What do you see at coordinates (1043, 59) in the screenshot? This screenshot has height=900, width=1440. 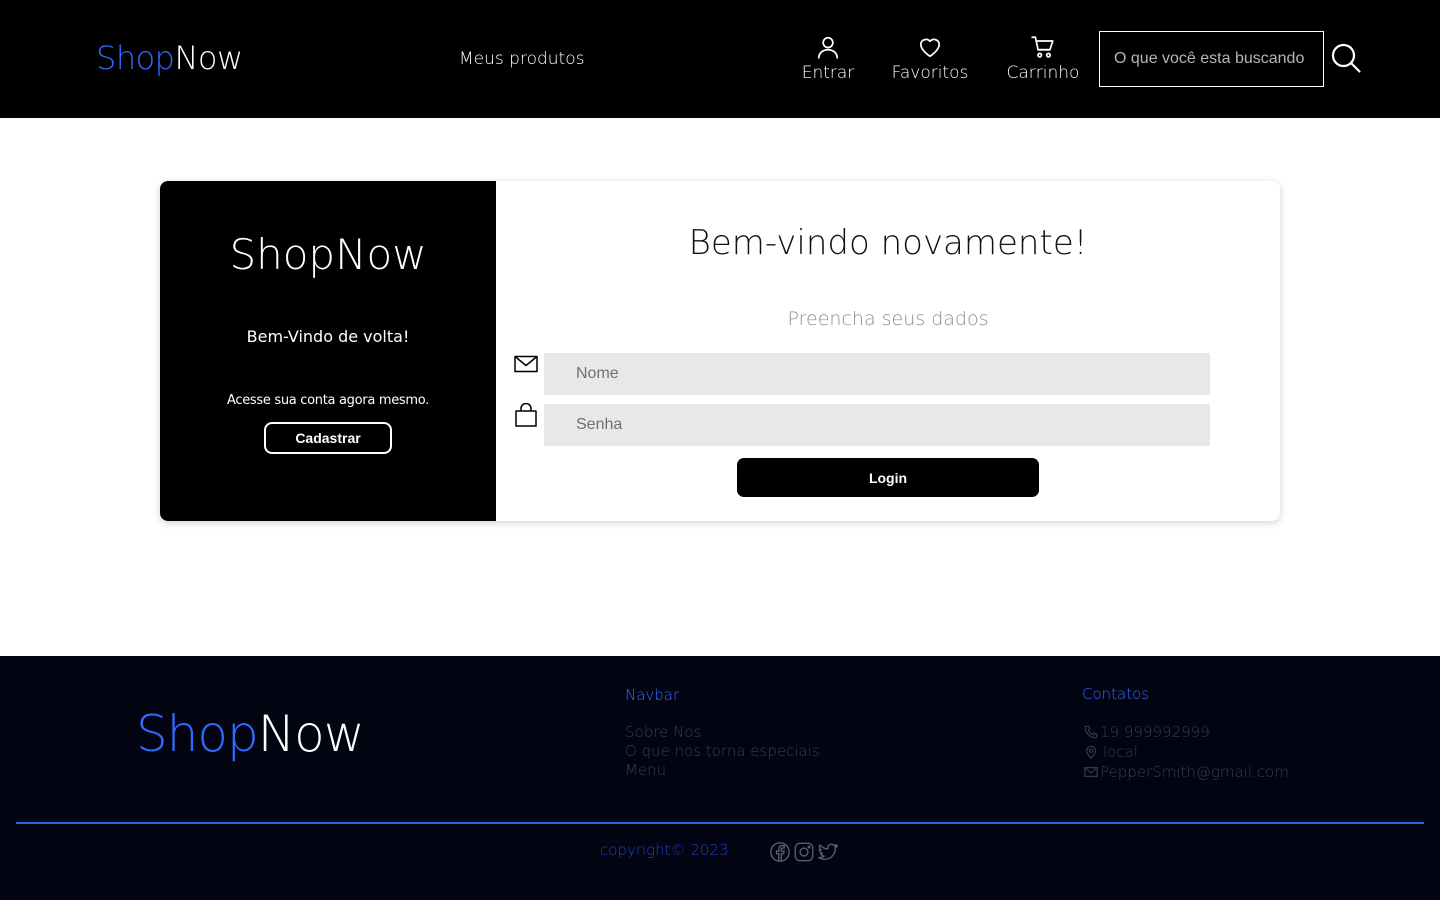 I see `cart-button: Carrinho` at bounding box center [1043, 59].